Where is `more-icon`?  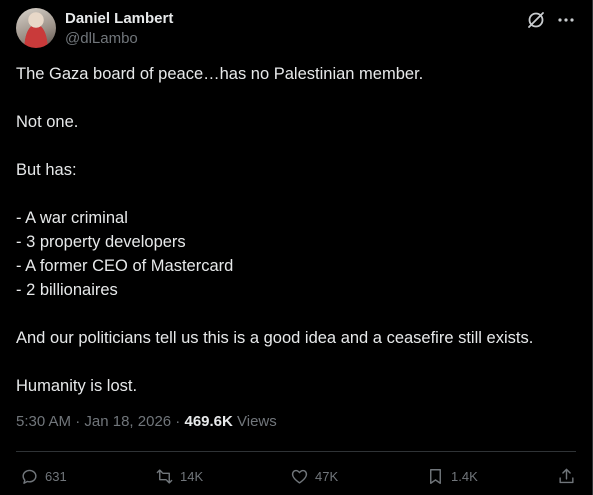 more-icon is located at coordinates (566, 20).